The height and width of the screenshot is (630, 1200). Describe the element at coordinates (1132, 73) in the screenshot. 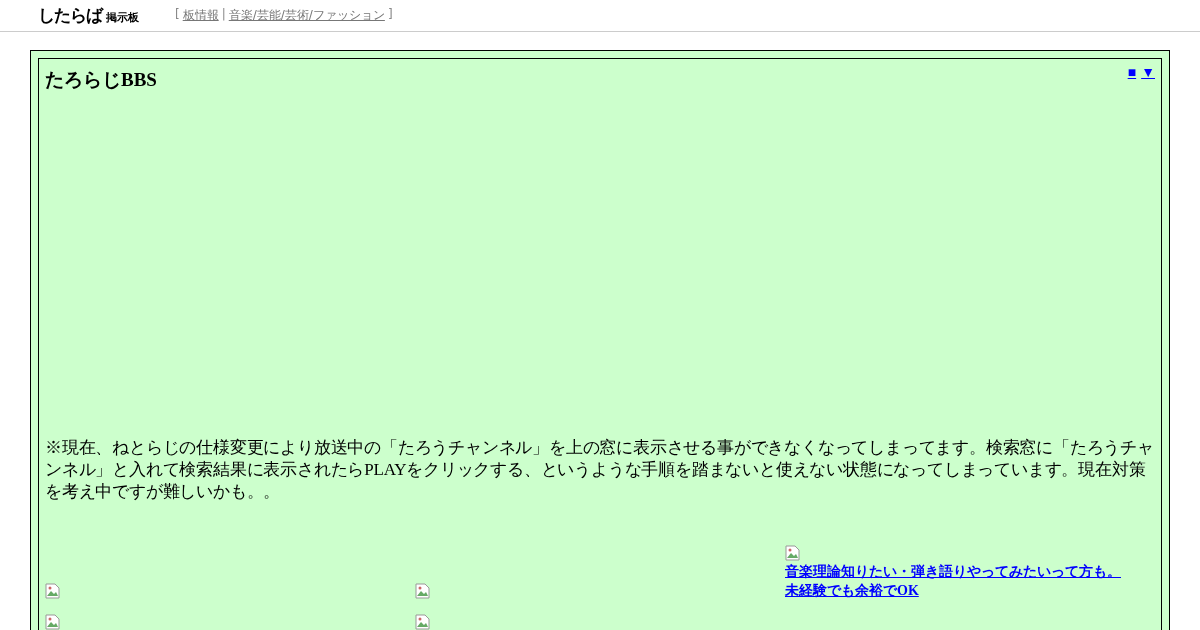

I see `nav-link: ■` at that location.